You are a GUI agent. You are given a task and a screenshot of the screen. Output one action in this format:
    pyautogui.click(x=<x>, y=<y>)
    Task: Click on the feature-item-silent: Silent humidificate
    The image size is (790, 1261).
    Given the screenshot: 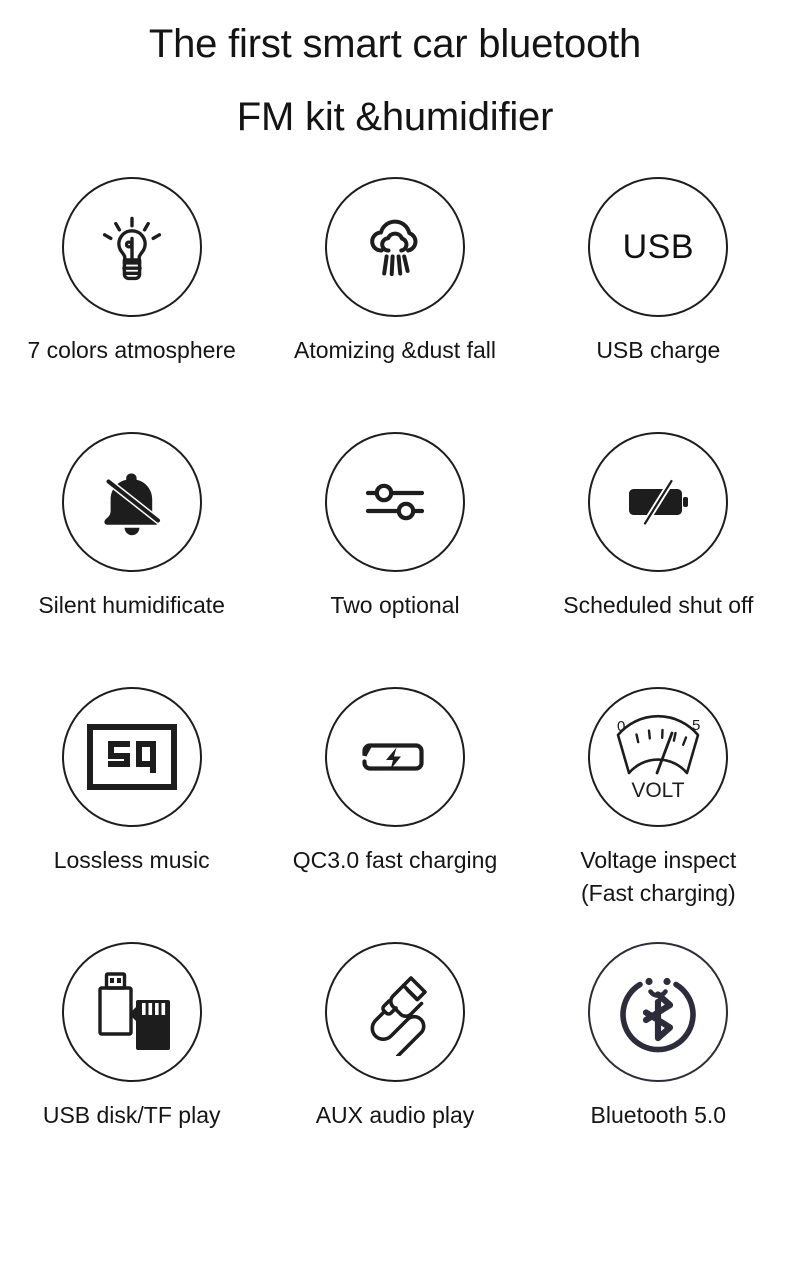 What is the action you would take?
    pyautogui.click(x=131, y=559)
    